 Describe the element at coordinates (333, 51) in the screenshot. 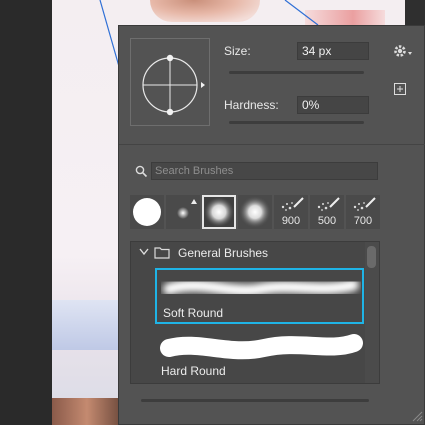

I see `size-field: 34 px` at that location.